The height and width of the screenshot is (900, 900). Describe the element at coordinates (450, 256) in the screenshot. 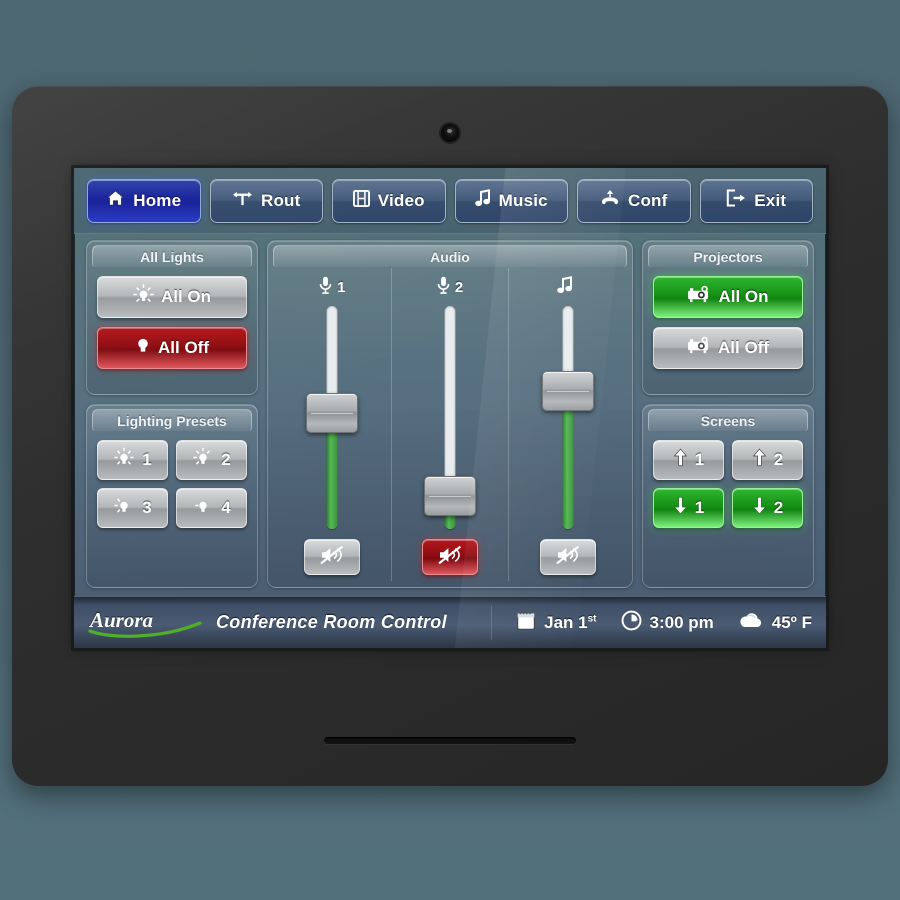

I see `panel-title-audio: Audio` at that location.